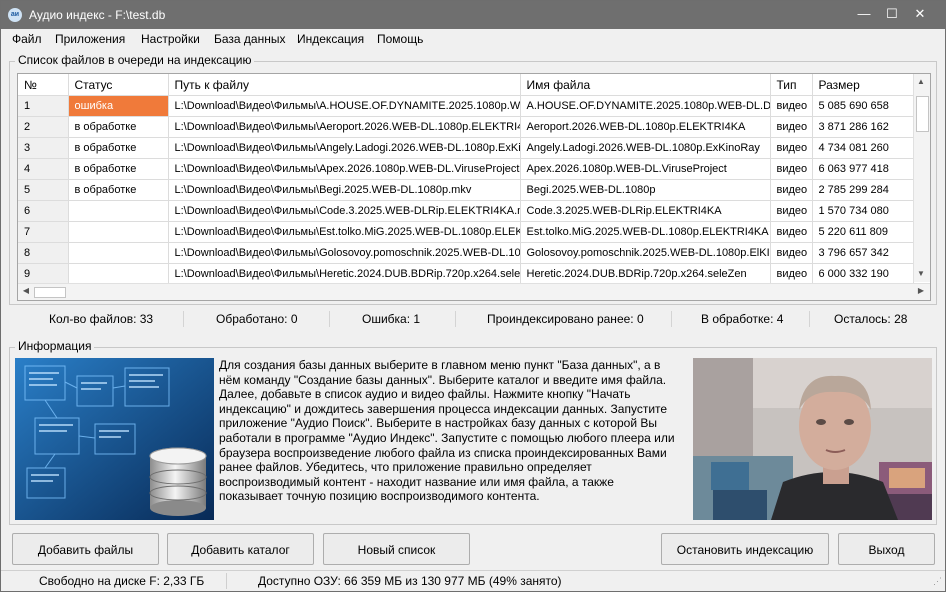  I want to click on cell-filename: Aeroport.2026.WEB-DL.1080p.ELEKTRI4KA, so click(645, 127).